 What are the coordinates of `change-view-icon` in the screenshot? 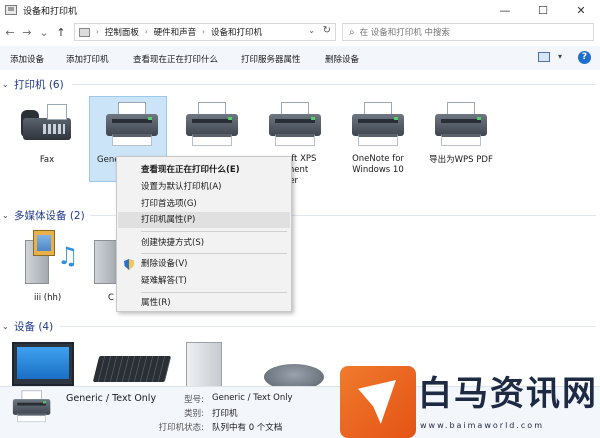 It's located at (544, 57).